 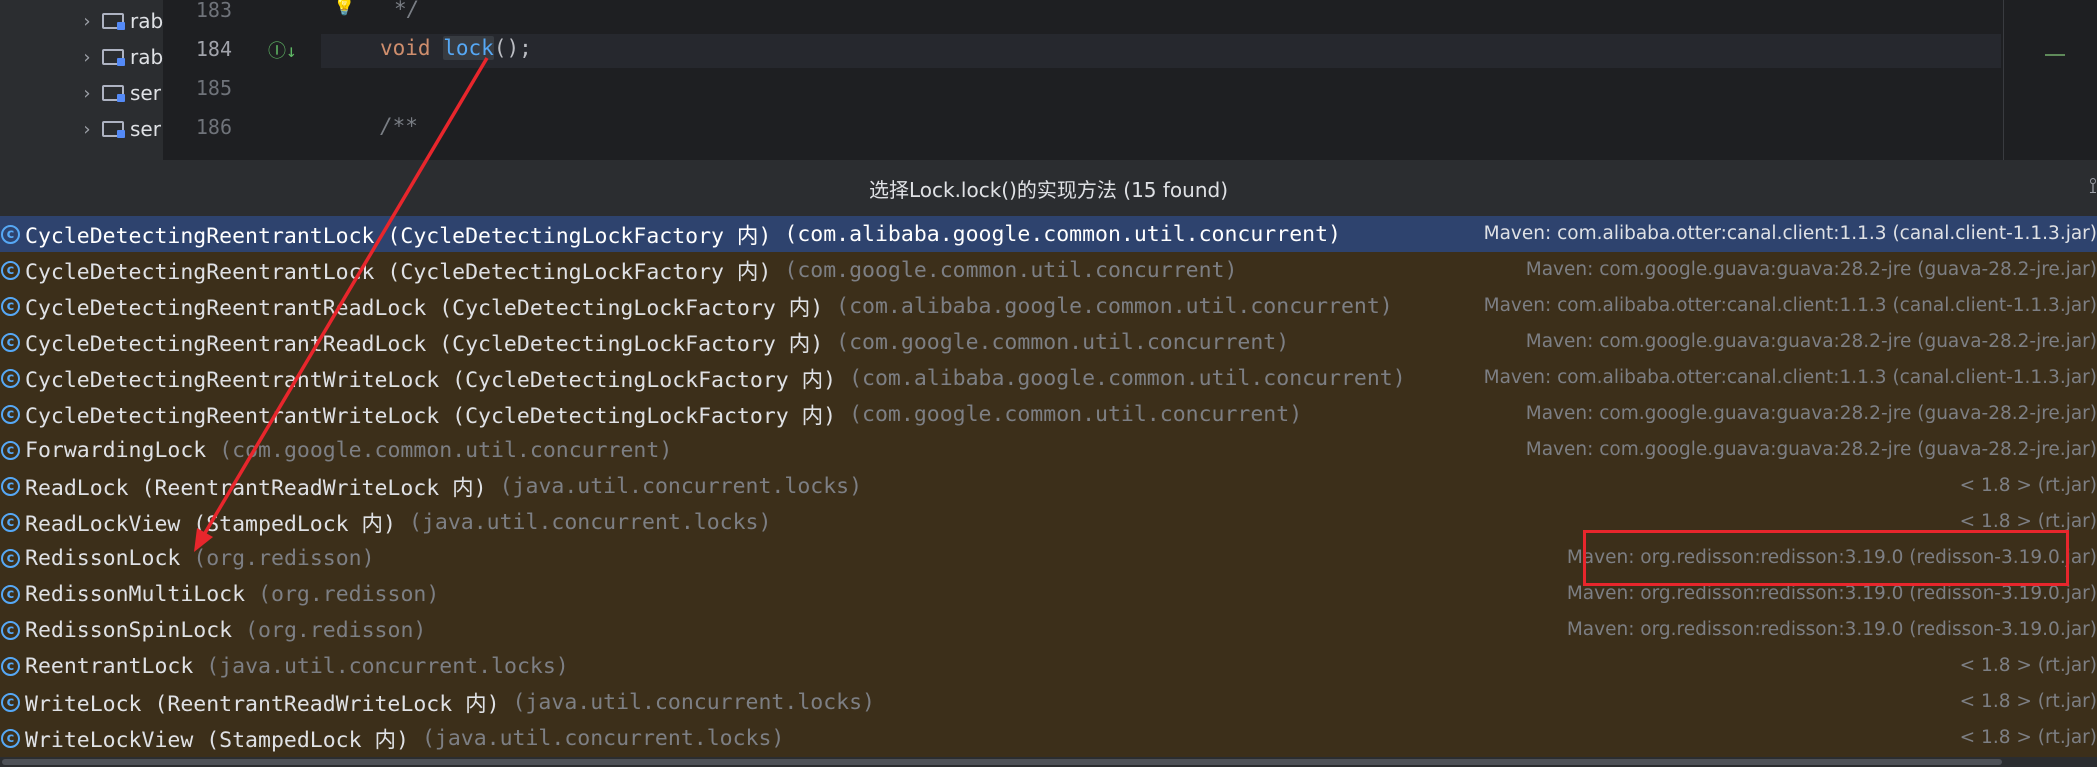 What do you see at coordinates (262, 704) in the screenshot?
I see `class-name: WriteLock (ReentrantReadWriteLock 内)` at bounding box center [262, 704].